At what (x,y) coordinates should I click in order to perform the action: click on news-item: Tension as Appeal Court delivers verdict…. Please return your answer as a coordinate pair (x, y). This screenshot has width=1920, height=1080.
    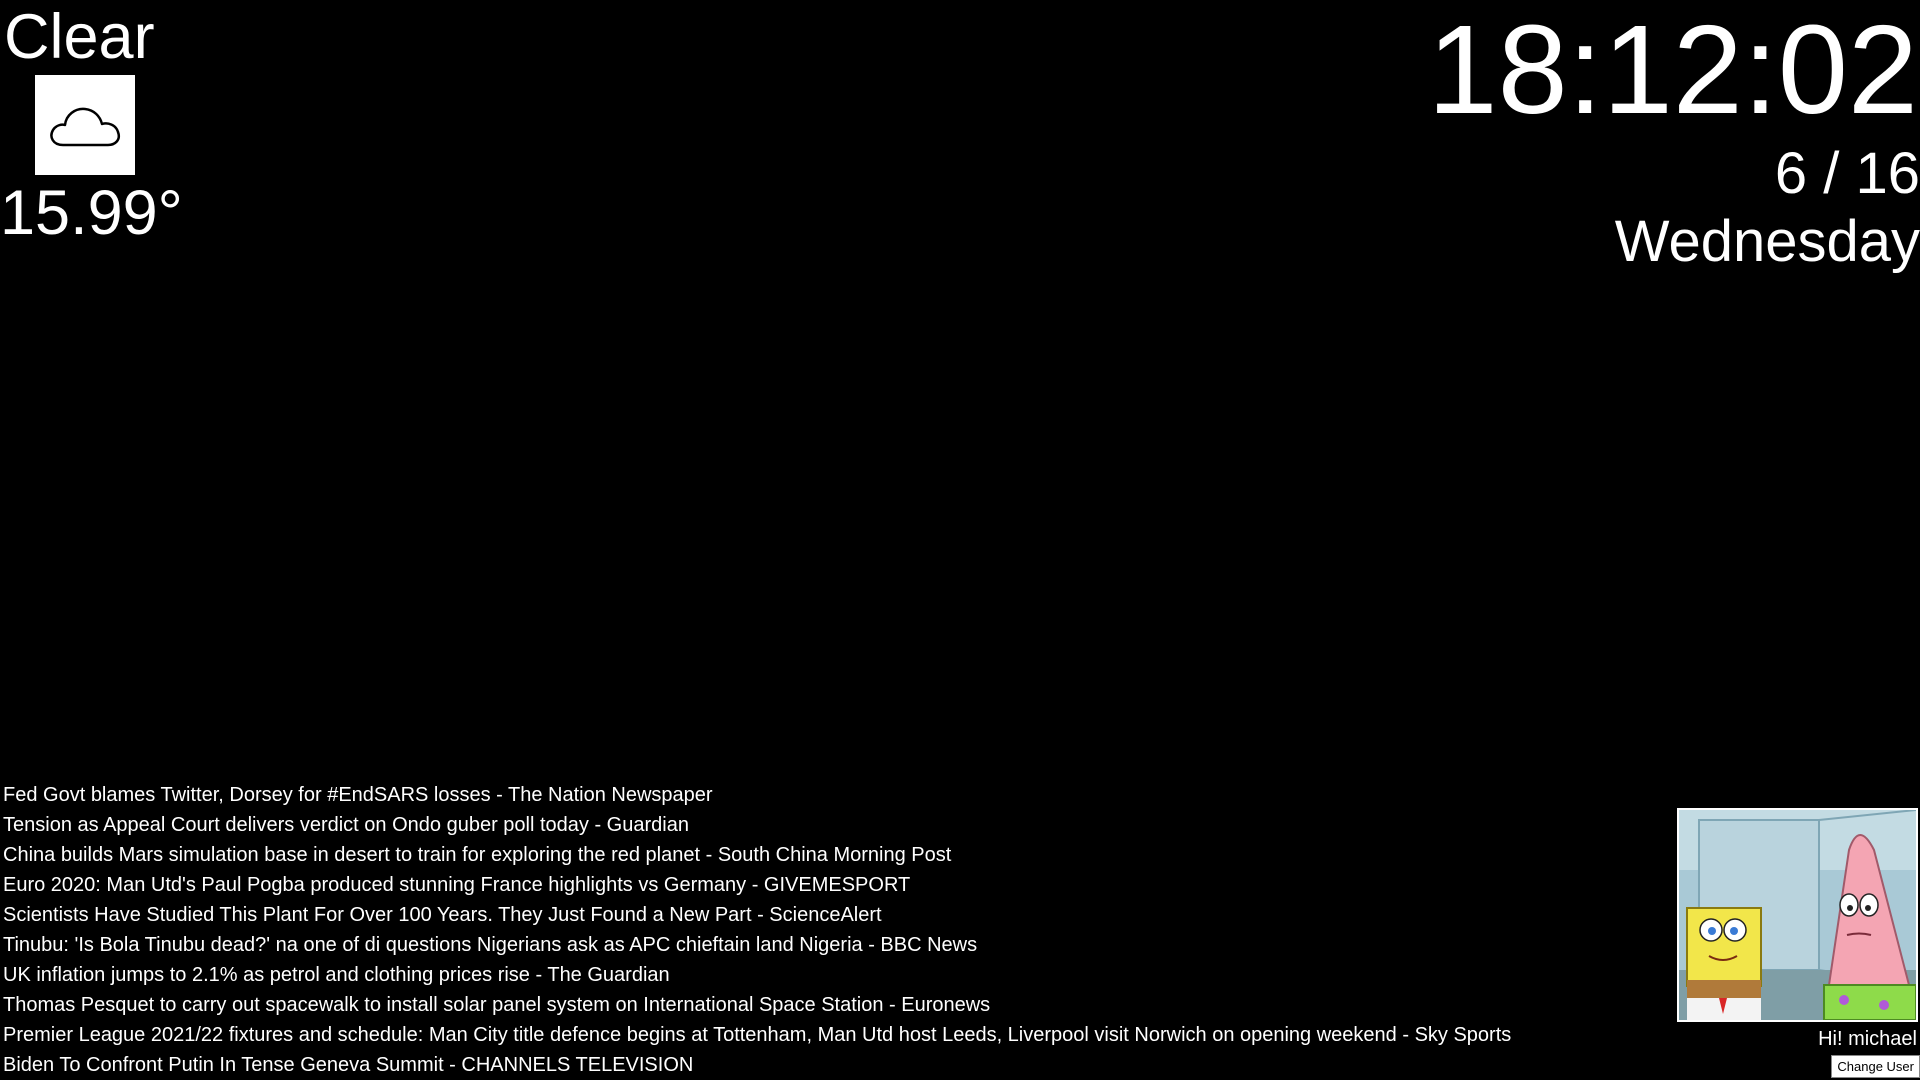
    Looking at the image, I should click on (346, 825).